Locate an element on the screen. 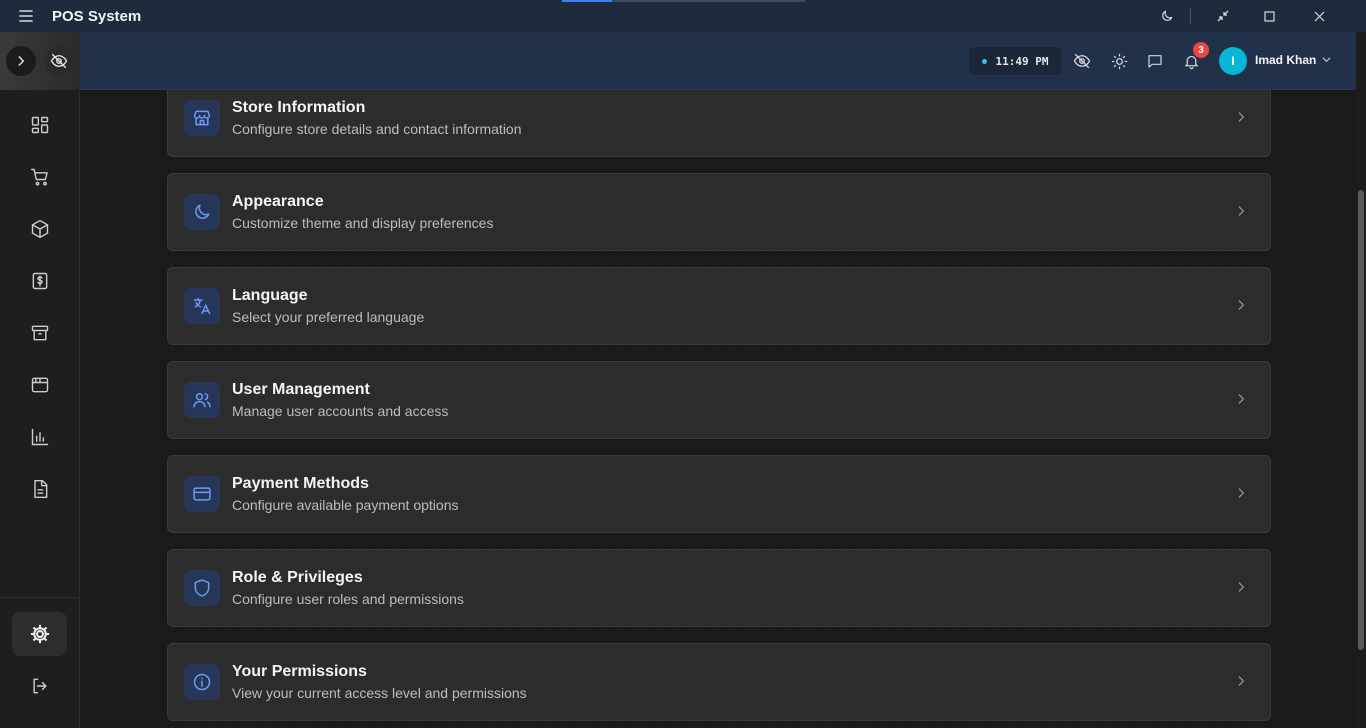  card-title: Payment Methods is located at coordinates (300, 483).